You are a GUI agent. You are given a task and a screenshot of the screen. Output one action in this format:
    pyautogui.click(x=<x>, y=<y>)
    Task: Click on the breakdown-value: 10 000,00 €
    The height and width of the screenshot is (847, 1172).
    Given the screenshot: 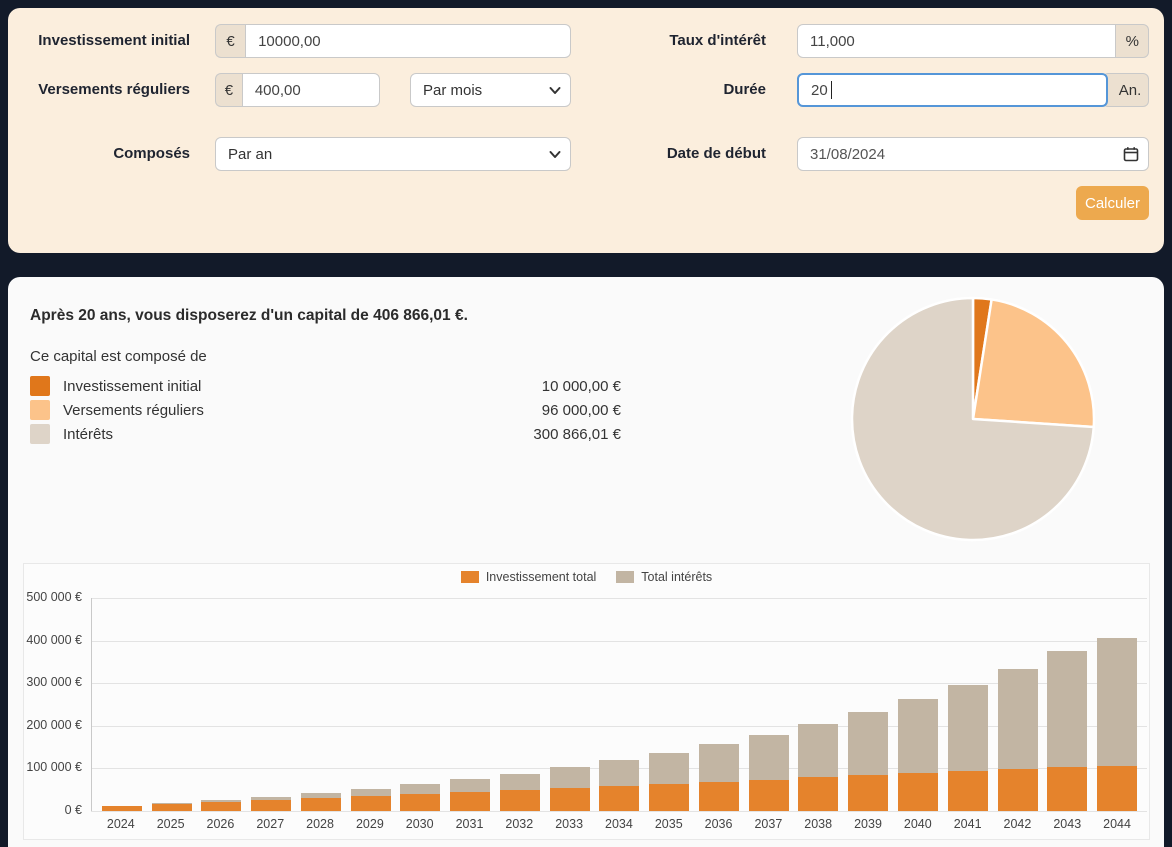 What is the action you would take?
    pyautogui.click(x=581, y=386)
    